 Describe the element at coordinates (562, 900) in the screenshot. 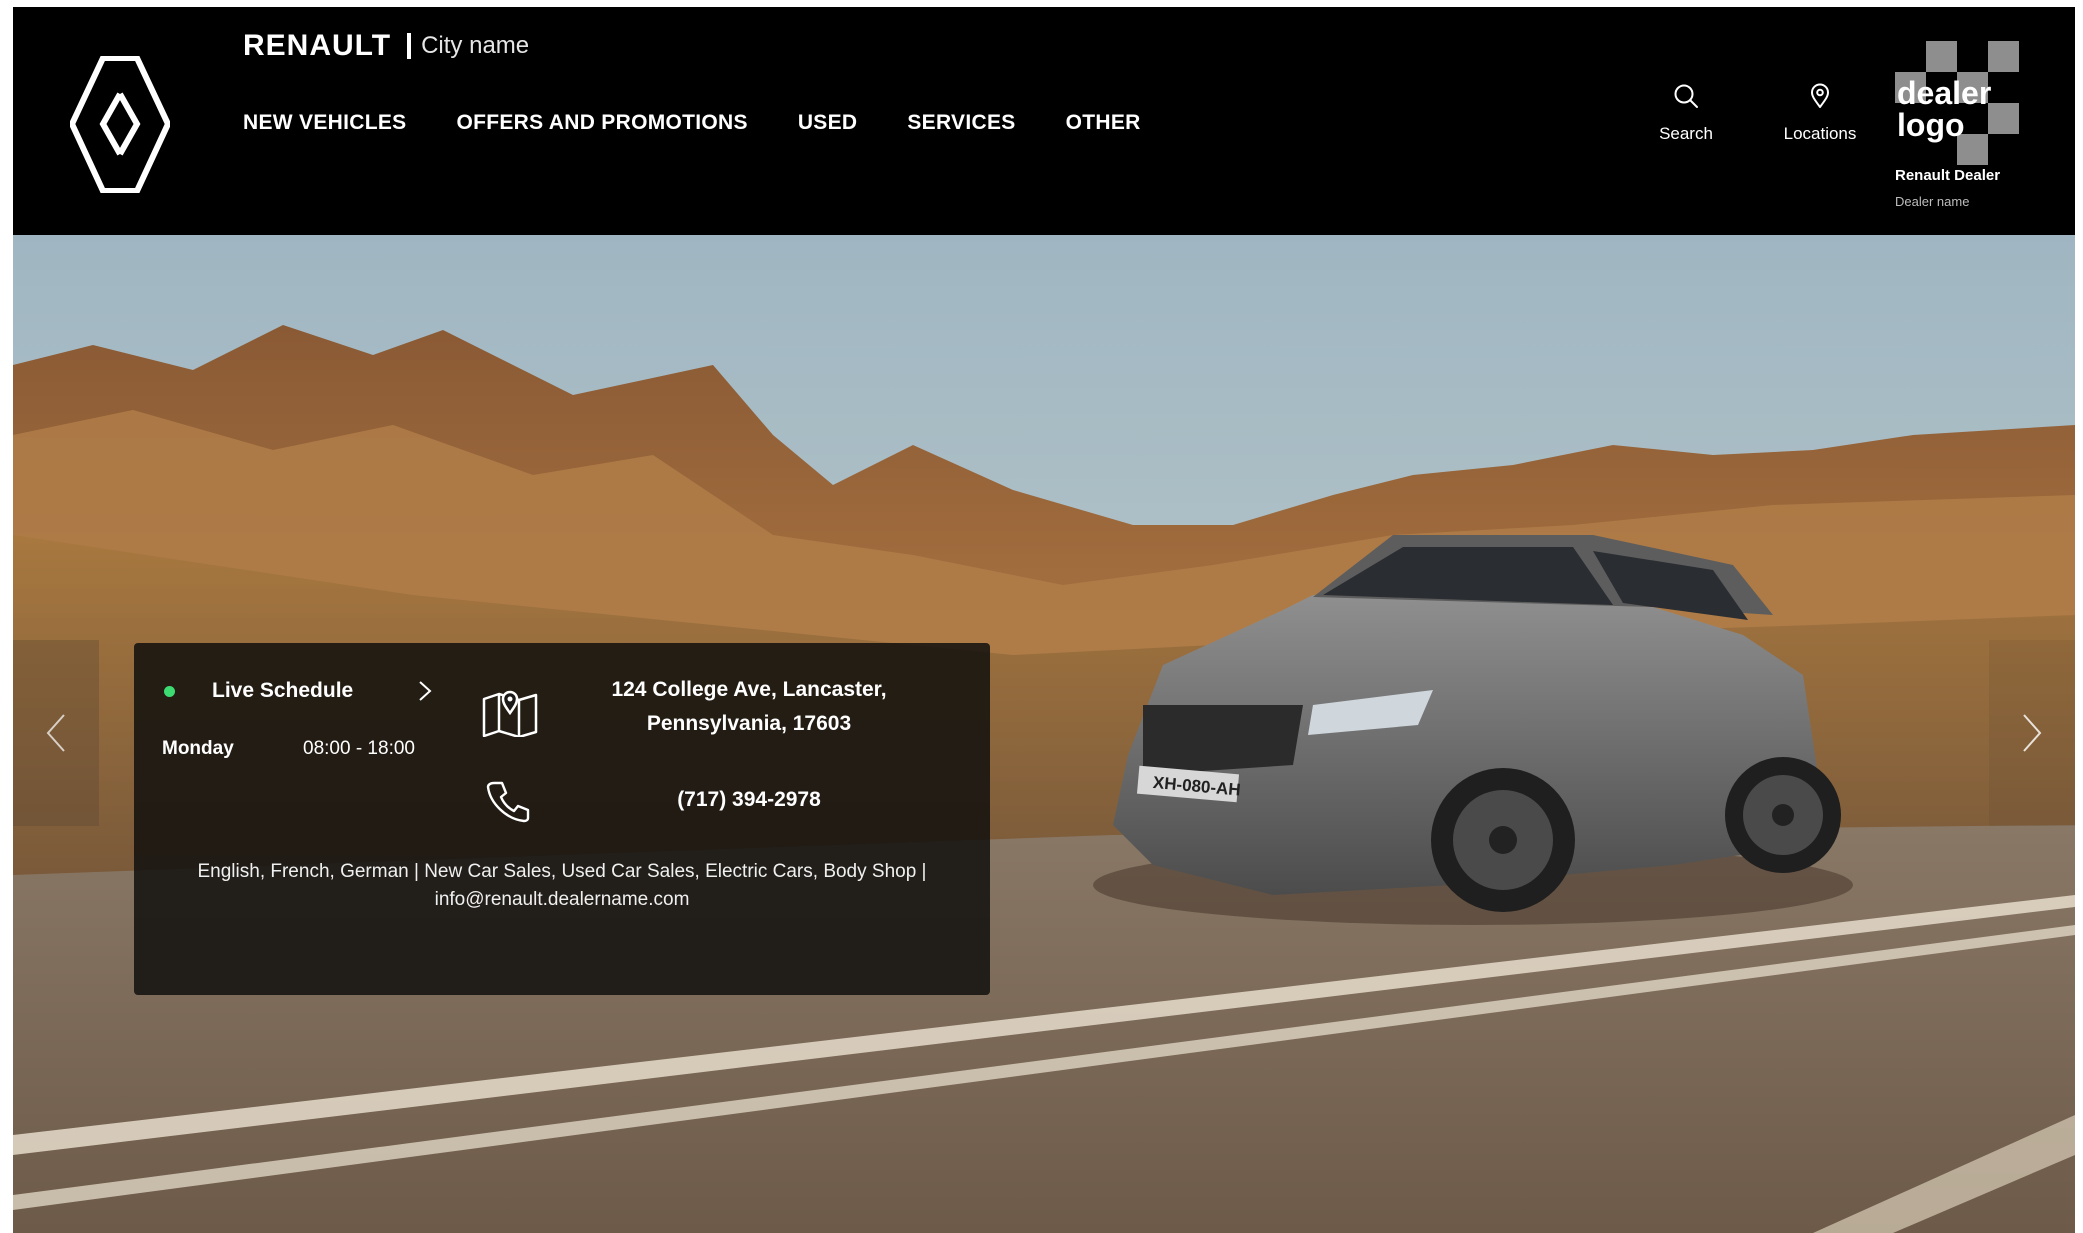

I see `dealer-email: info@renault.dealername.com` at that location.